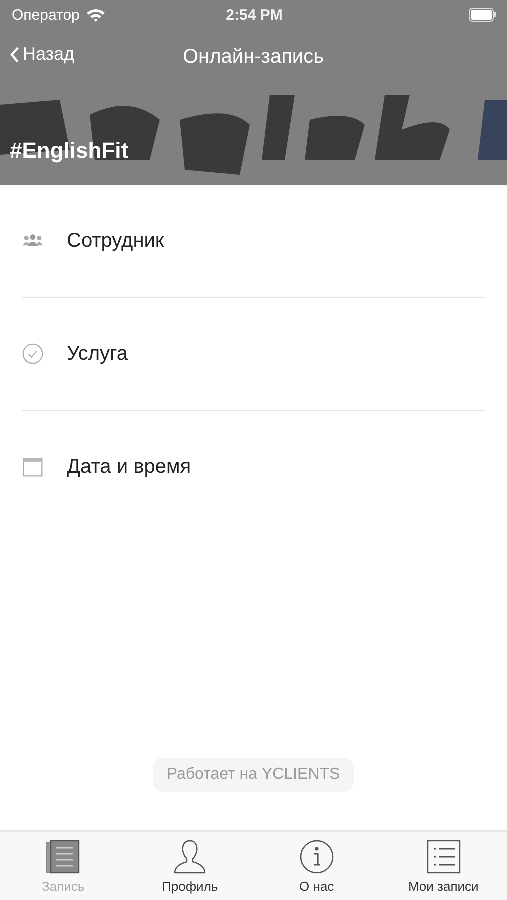 The width and height of the screenshot is (507, 900). I want to click on page-title: Онлайн-запись, so click(253, 57).